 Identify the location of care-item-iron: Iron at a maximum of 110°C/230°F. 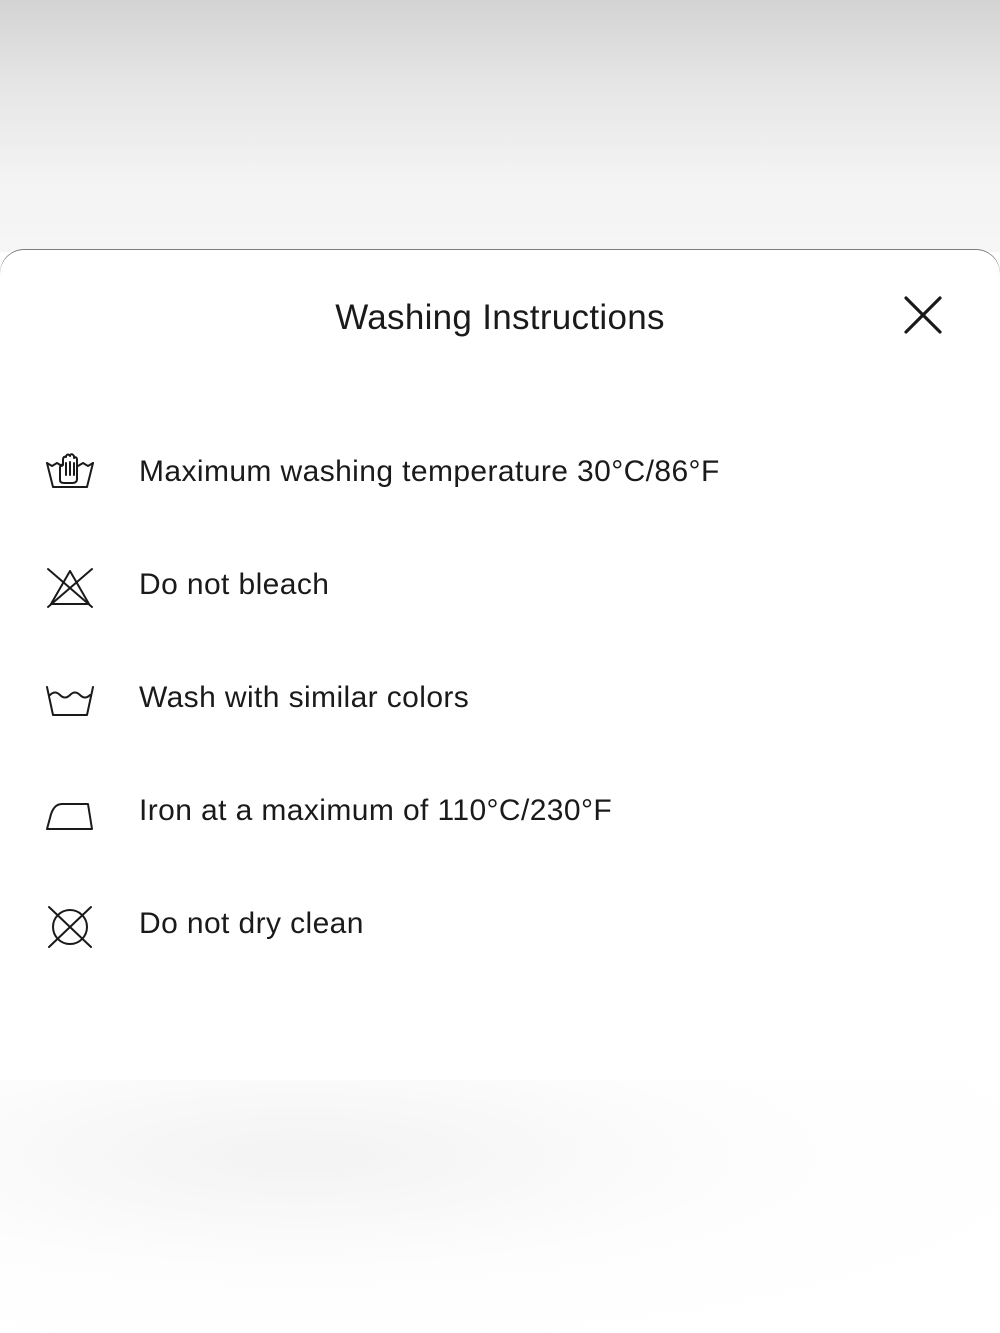
(500, 815).